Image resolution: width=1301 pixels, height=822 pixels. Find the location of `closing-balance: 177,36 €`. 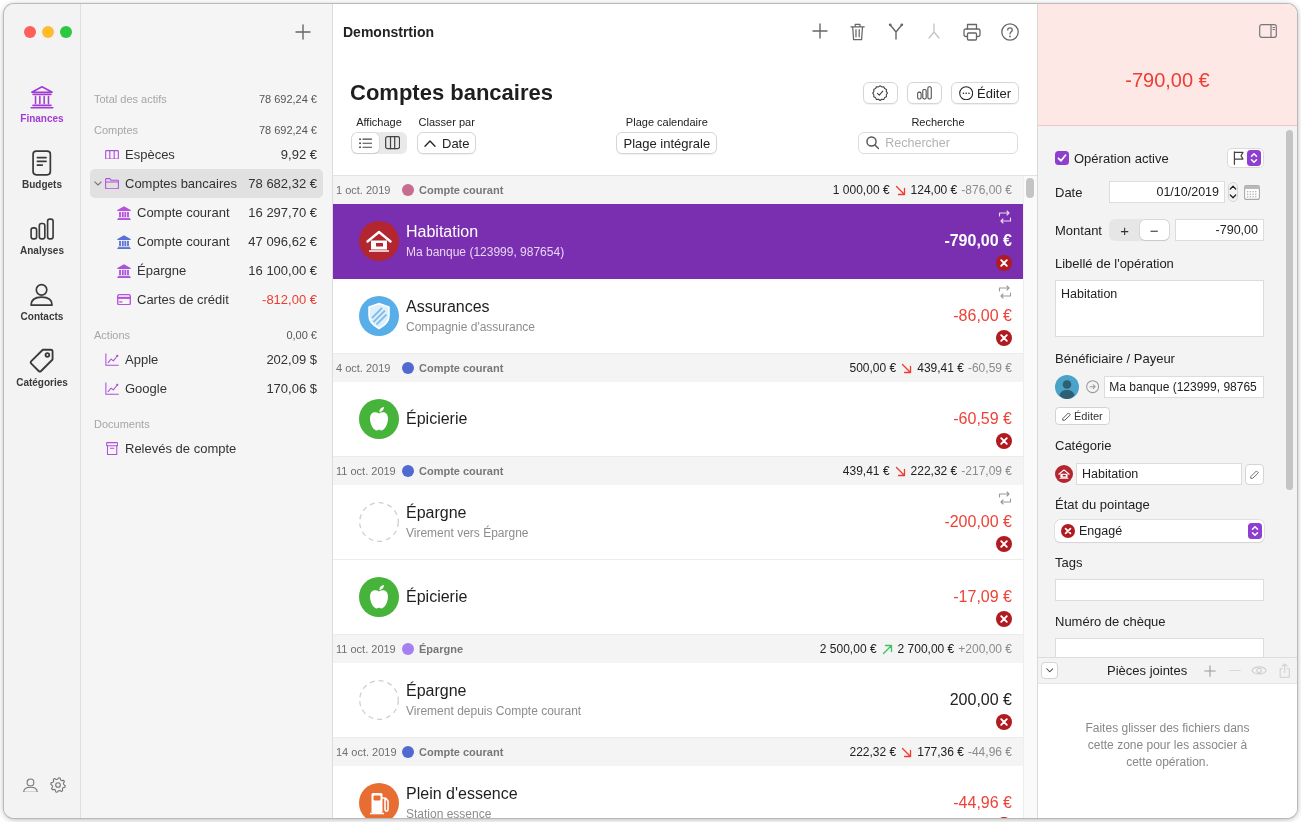

closing-balance: 177,36 € is located at coordinates (940, 752).